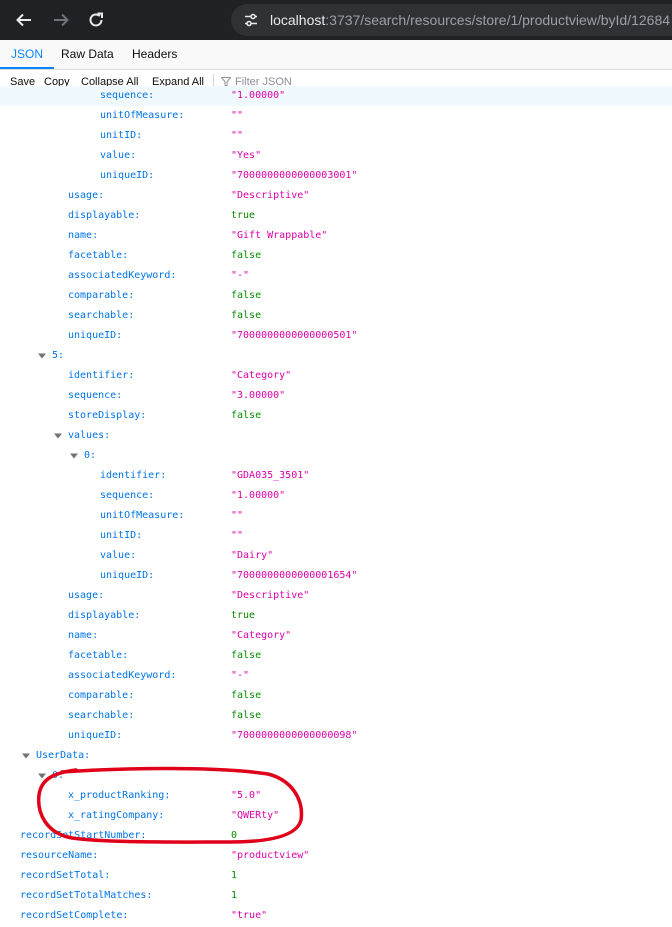  I want to click on tab-json: JSON, so click(27, 54).